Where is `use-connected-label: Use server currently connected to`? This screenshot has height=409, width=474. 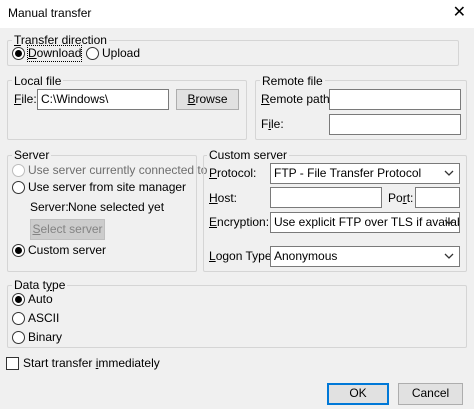
use-connected-label: Use server currently connected to is located at coordinates (118, 170).